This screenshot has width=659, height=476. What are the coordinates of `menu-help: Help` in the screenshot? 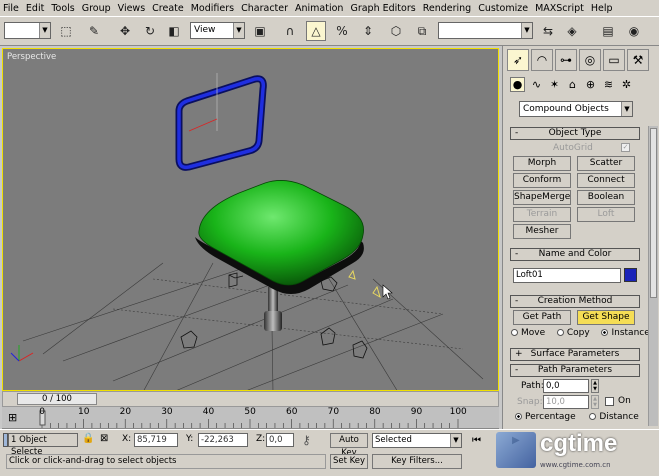 It's located at (602, 8).